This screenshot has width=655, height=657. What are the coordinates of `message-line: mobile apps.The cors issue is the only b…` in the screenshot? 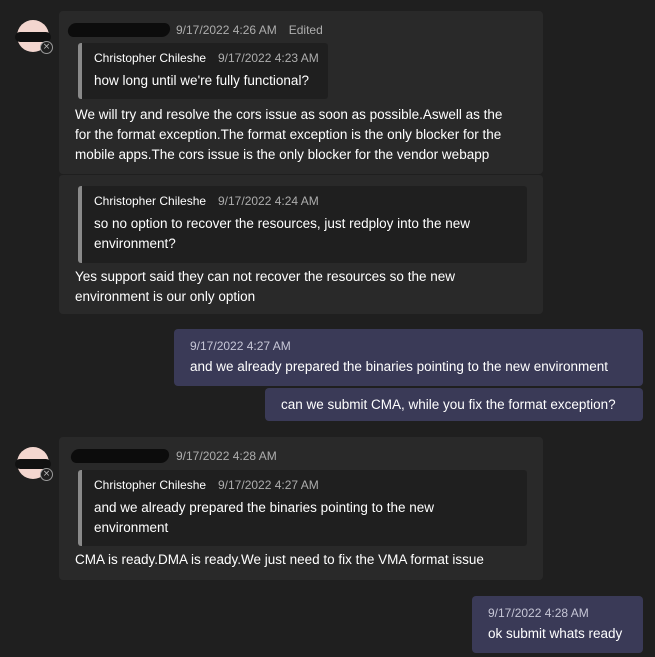 It's located at (282, 154).